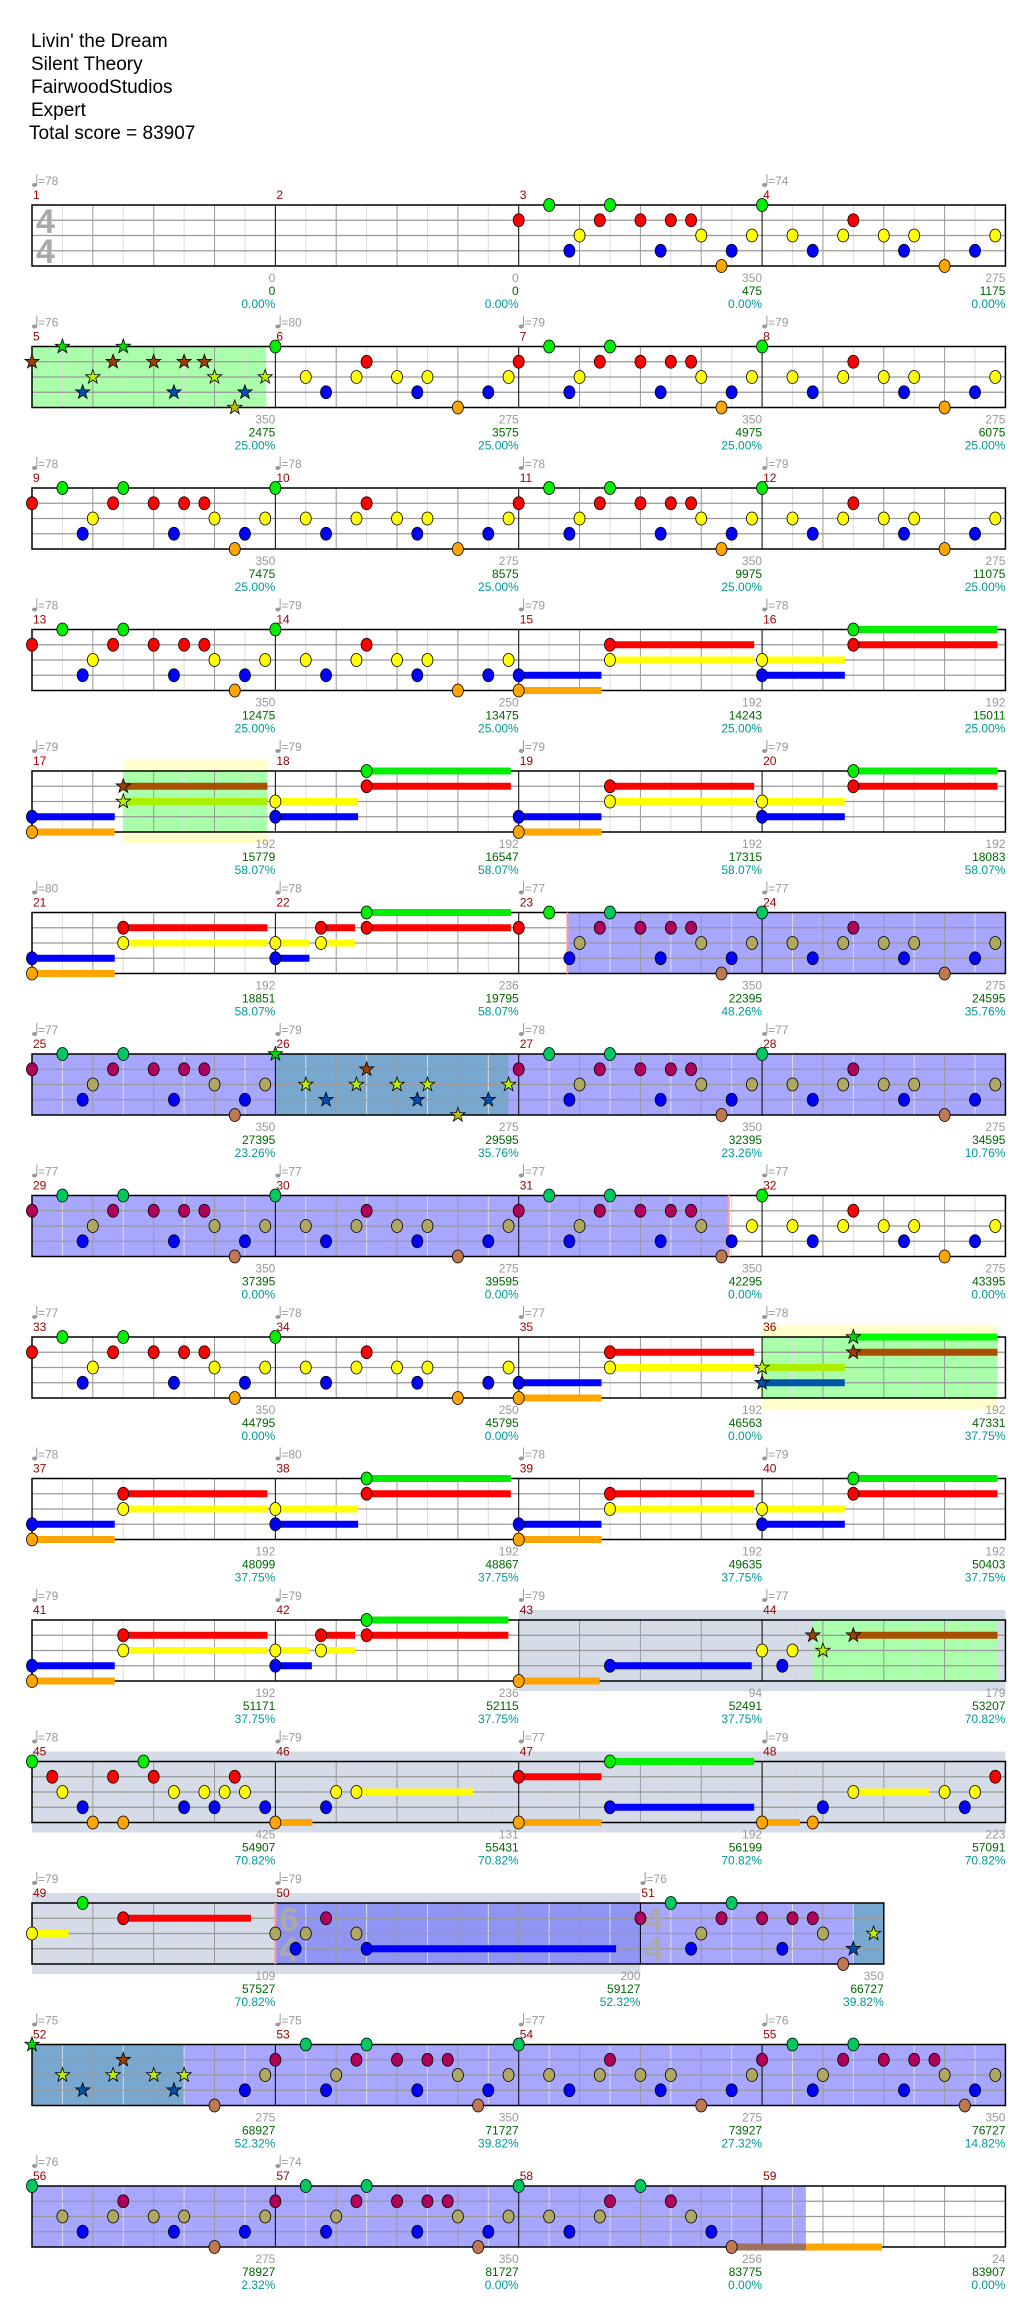 The height and width of the screenshot is (2320, 1024). Describe the element at coordinates (985, 870) in the screenshot. I see `star-power-percent: 58.07%` at that location.